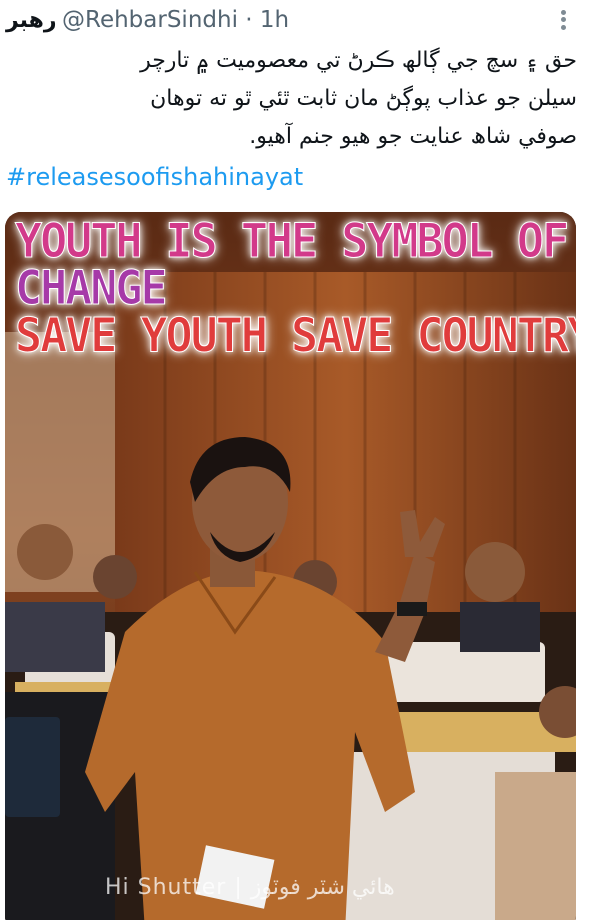 This screenshot has height=920, width=599. What do you see at coordinates (413, 136) in the screenshot?
I see `tweet-text-line: صوفي شاھ عنايت جو ھيو جنم آھيو.` at bounding box center [413, 136].